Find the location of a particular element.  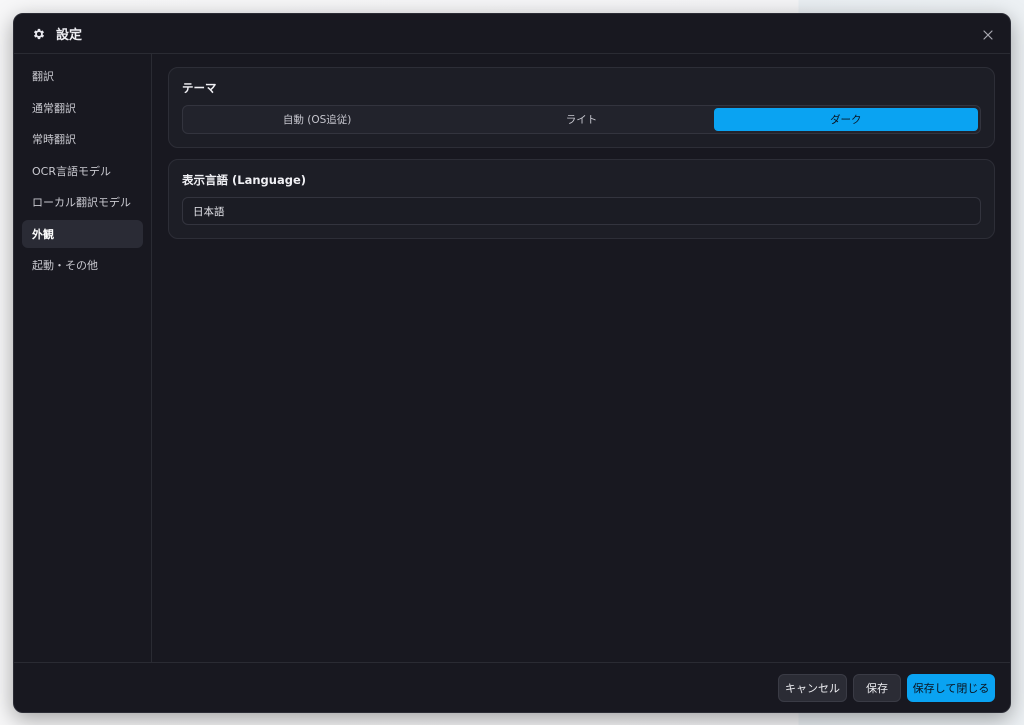

theme-selector: 自動 (OS追従) ライト ダーク is located at coordinates (581, 119).